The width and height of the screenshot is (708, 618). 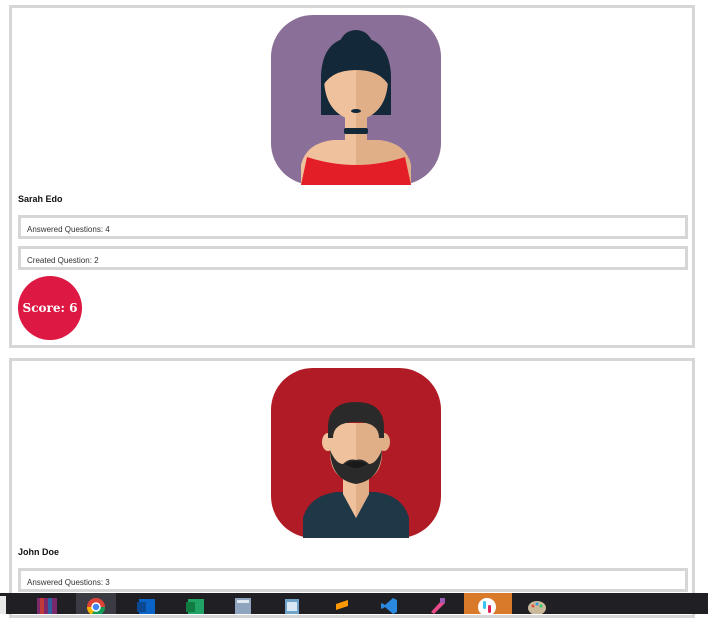 I want to click on outlook-icon, so click(x=146, y=605).